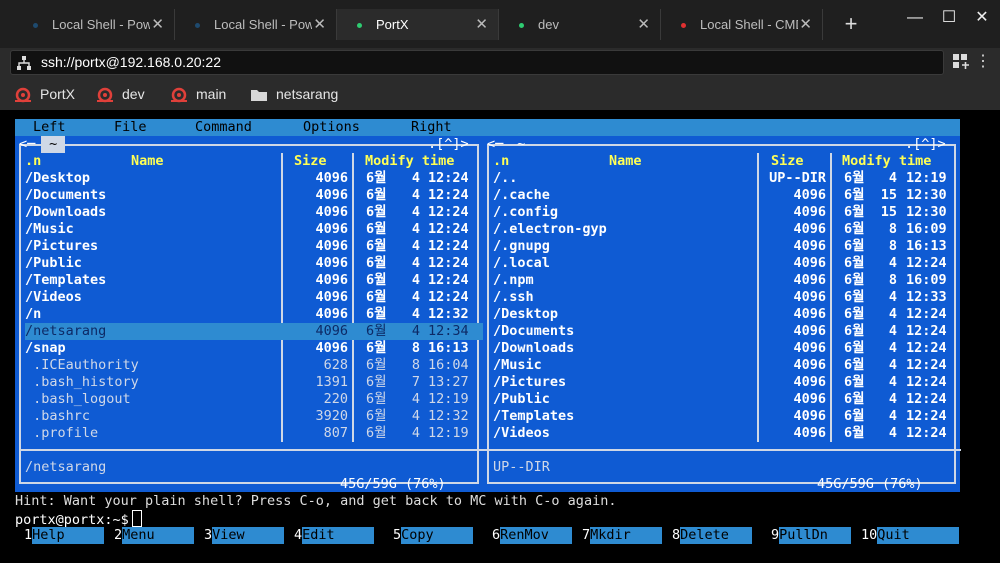  I want to click on prompt-text: portx@portx:~$, so click(72, 520).